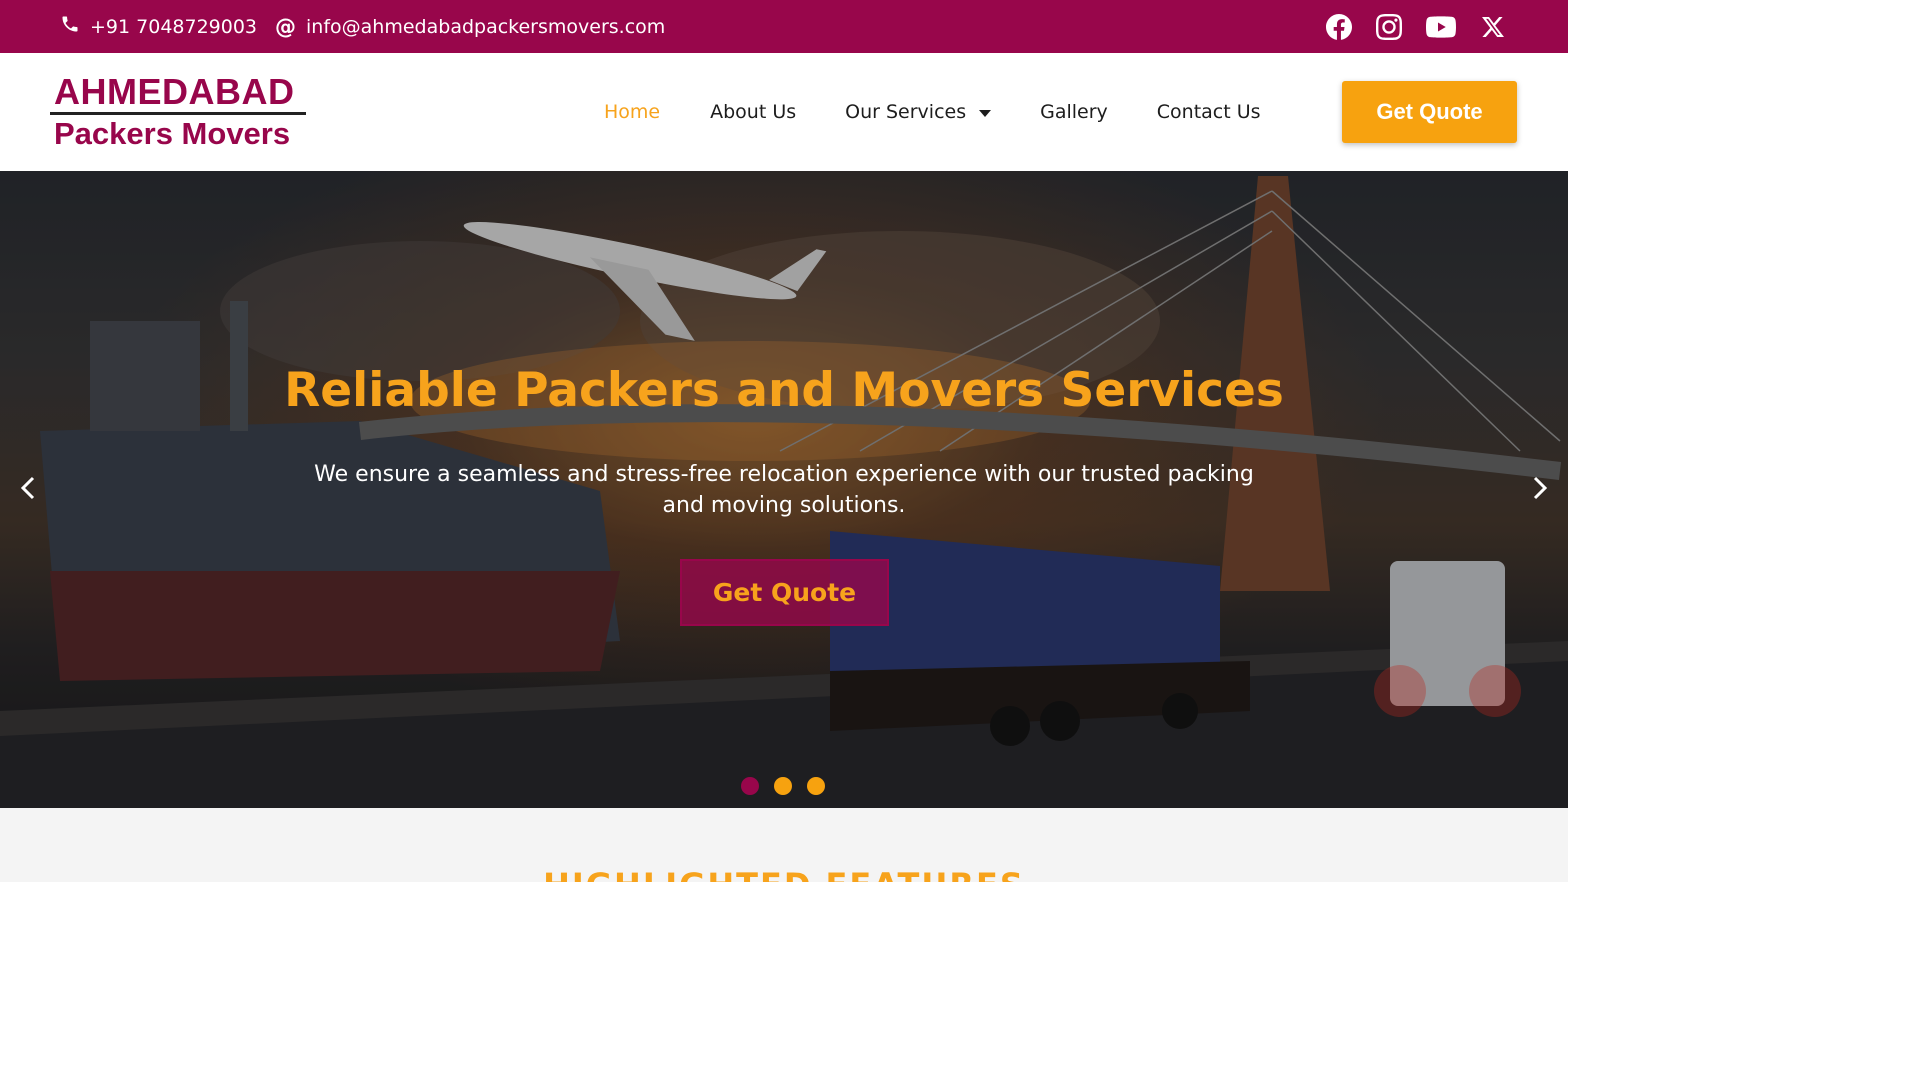 The width and height of the screenshot is (1920, 1080). I want to click on email-link: @ info@ahmedabadpackersmovers.com, so click(470, 27).